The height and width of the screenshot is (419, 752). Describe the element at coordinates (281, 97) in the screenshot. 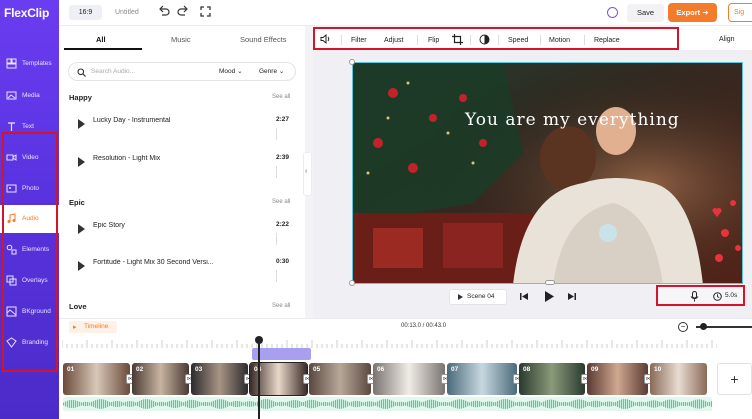

I see `see-all-happy: See all` at that location.